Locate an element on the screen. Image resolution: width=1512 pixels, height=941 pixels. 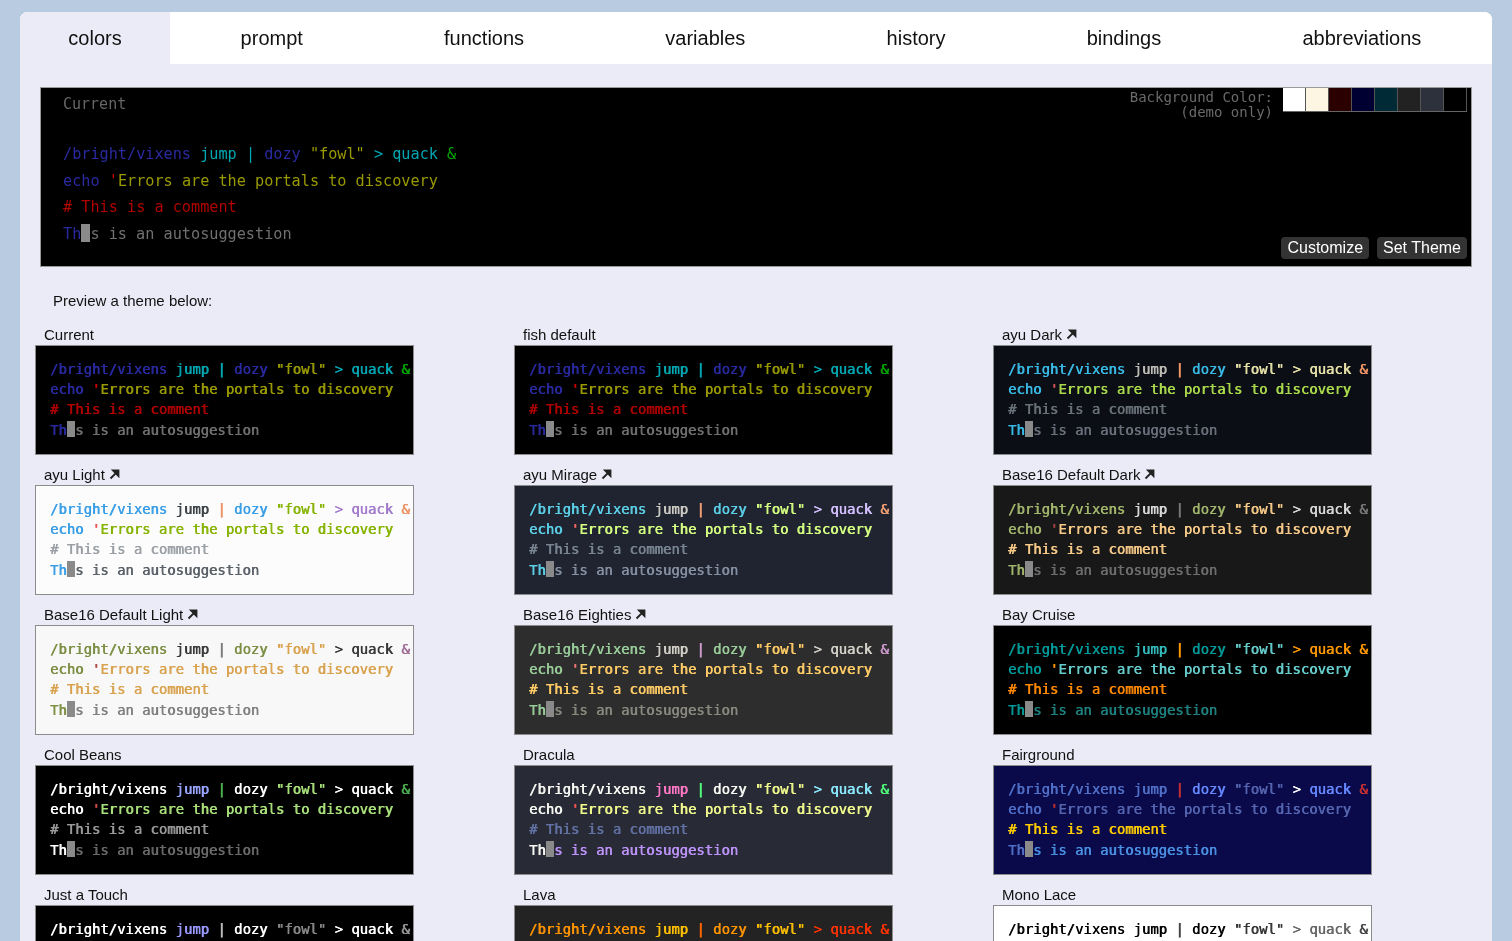
theme-button: Customize is located at coordinates (1325, 248).